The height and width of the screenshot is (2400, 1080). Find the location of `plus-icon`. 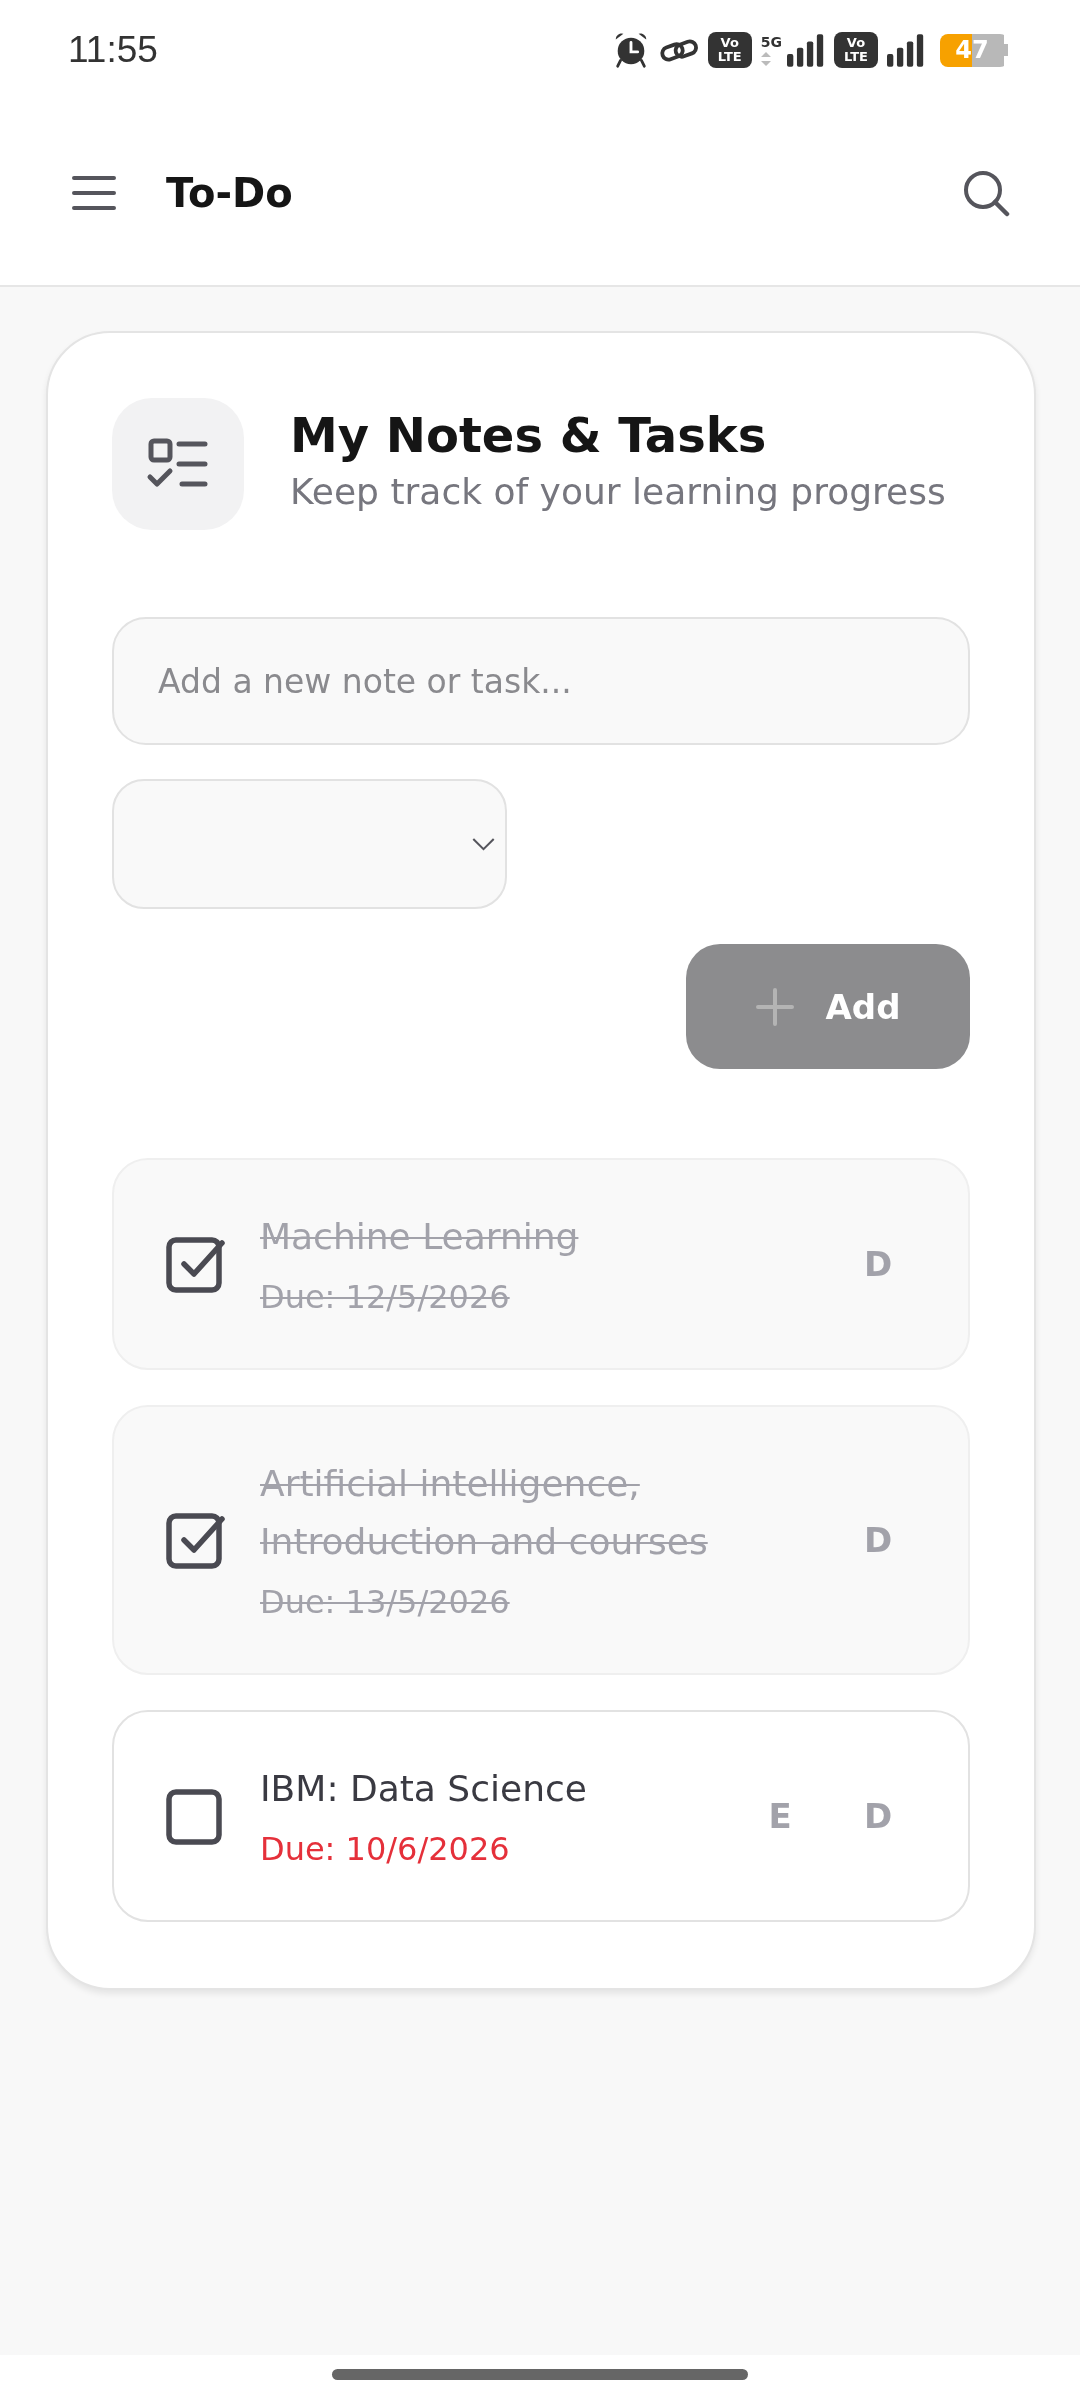

plus-icon is located at coordinates (774, 1006).